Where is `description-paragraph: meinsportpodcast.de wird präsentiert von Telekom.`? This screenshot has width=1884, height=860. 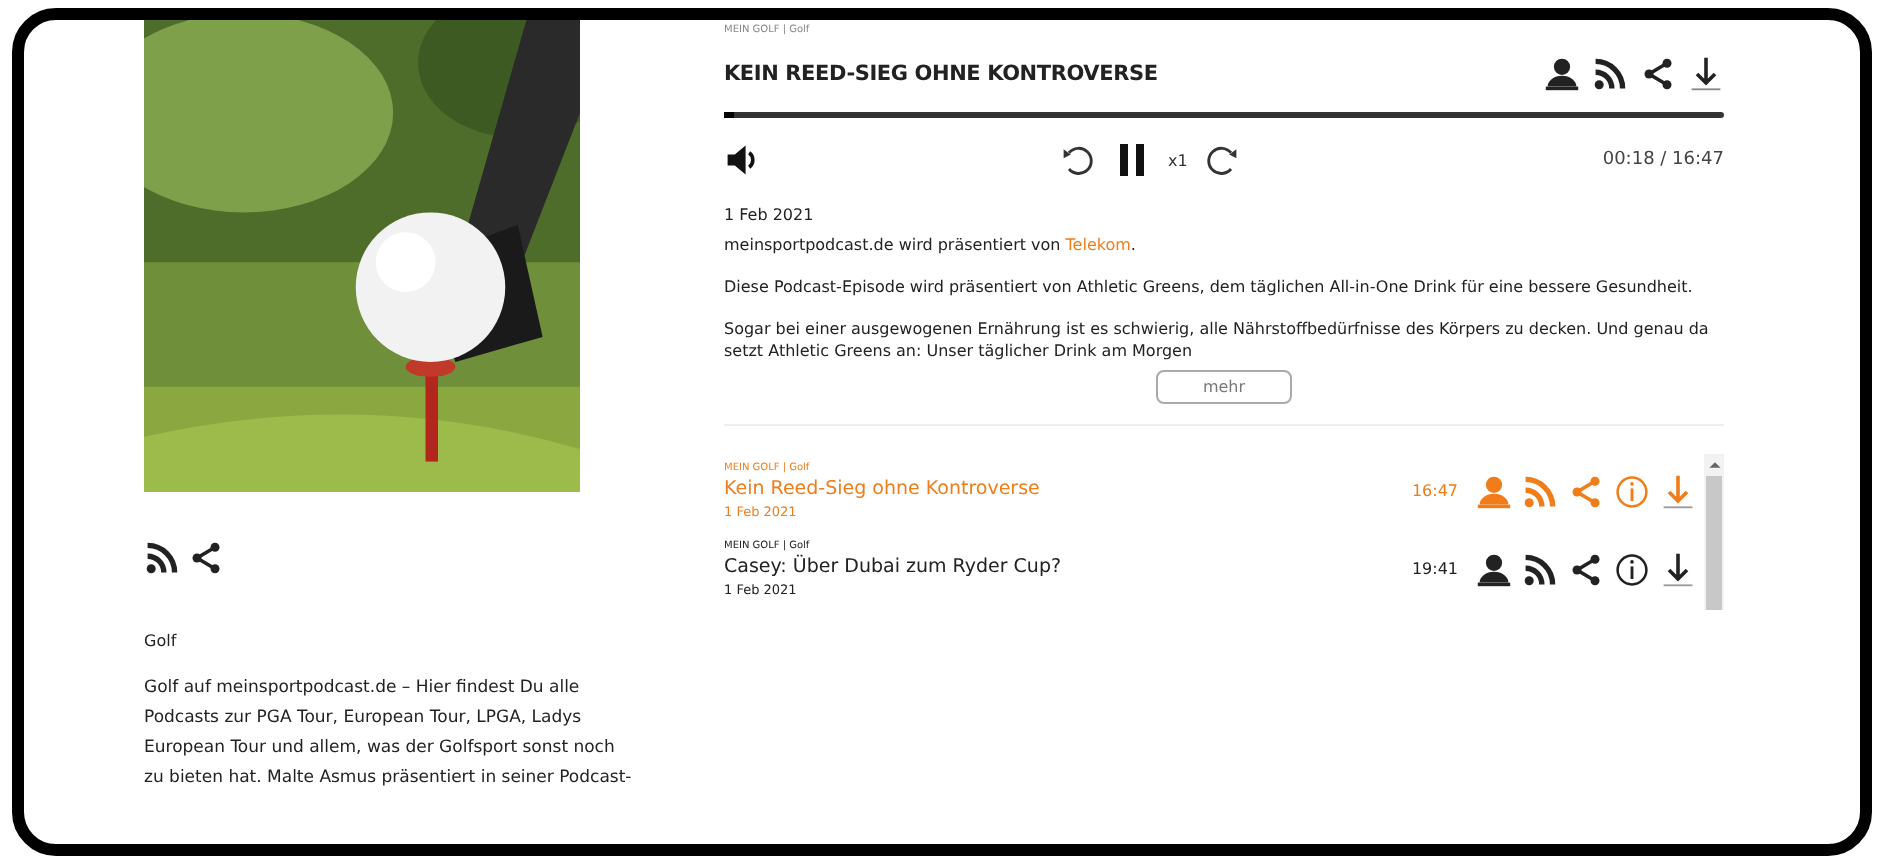 description-paragraph: meinsportpodcast.de wird präsentiert von Telekom. is located at coordinates (931, 245).